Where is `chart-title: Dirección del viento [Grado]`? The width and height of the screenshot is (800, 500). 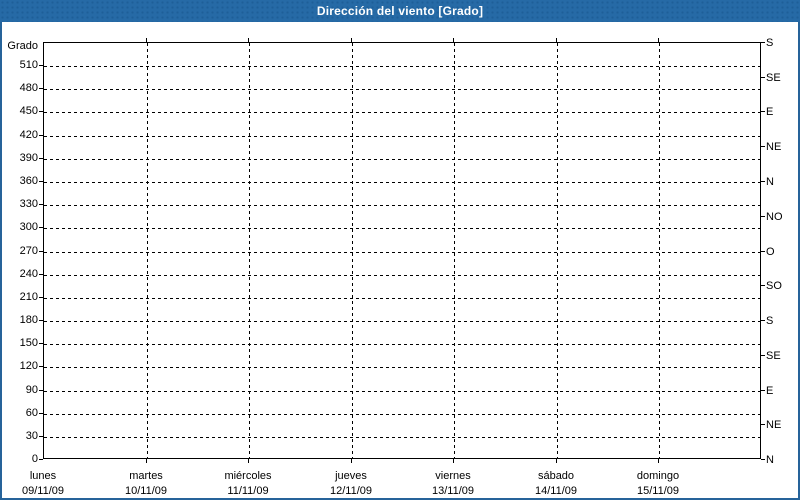
chart-title: Dirección del viento [Grado] is located at coordinates (400, 11).